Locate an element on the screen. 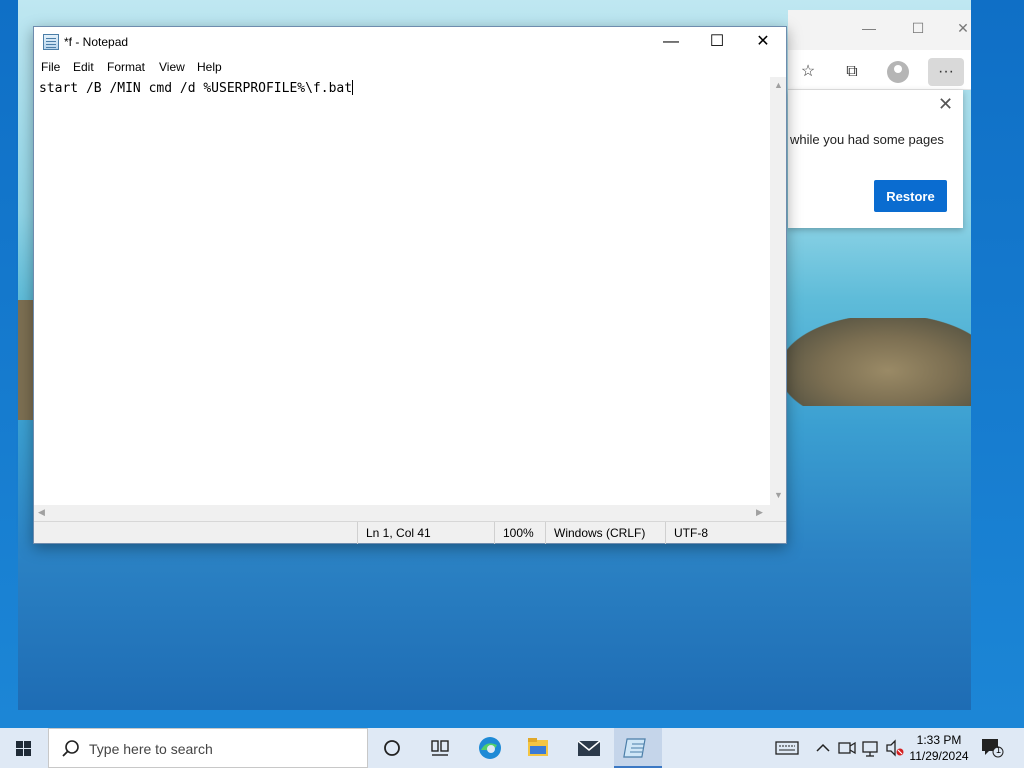  cortana-button is located at coordinates (392, 748).